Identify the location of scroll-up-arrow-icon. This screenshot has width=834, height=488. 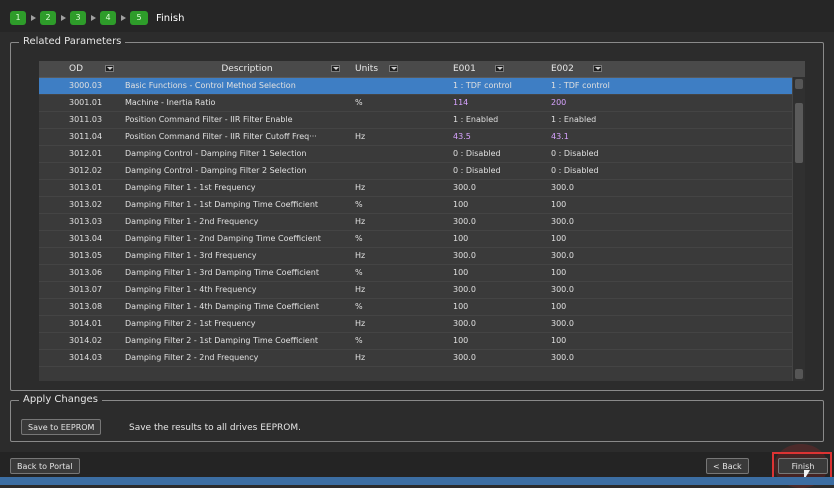
(799, 84).